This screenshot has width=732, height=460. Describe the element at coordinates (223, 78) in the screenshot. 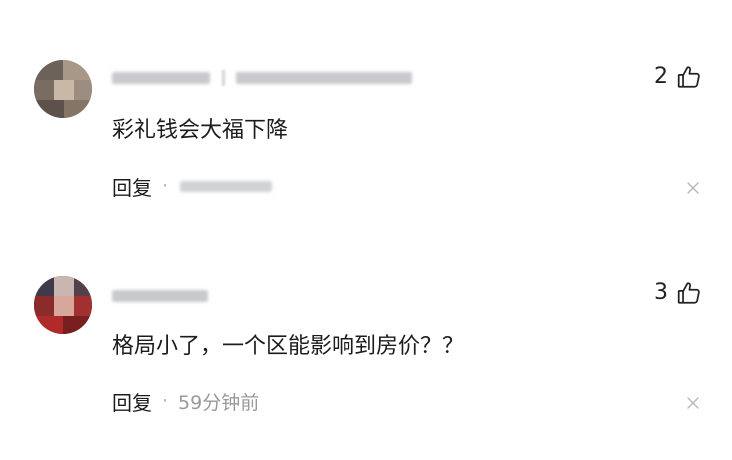

I see `username-divider` at that location.